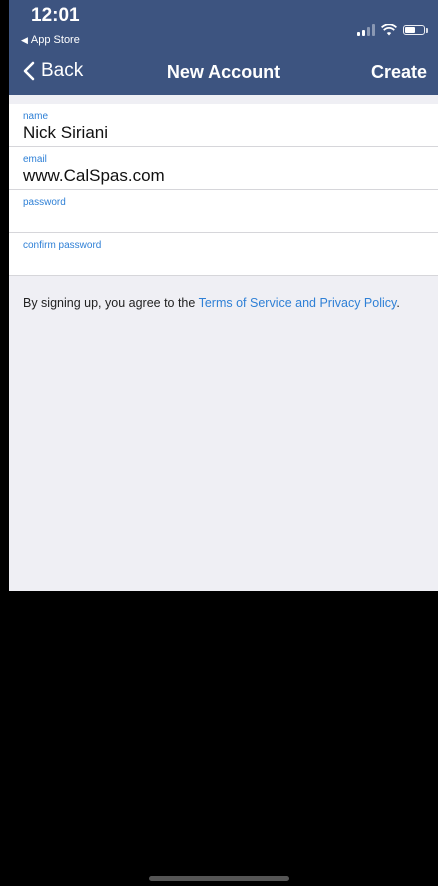  Describe the element at coordinates (399, 72) in the screenshot. I see `create-button: Create` at that location.